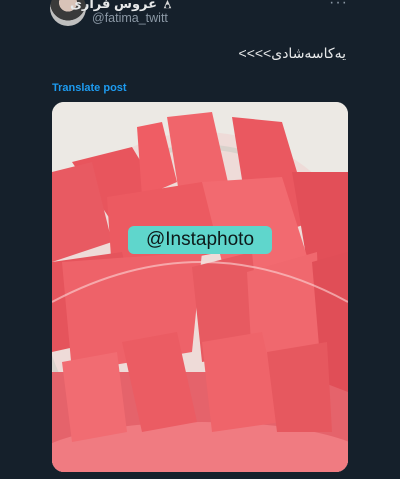  What do you see at coordinates (130, 18) in the screenshot?
I see `author-handle: @fatima_twitt` at bounding box center [130, 18].